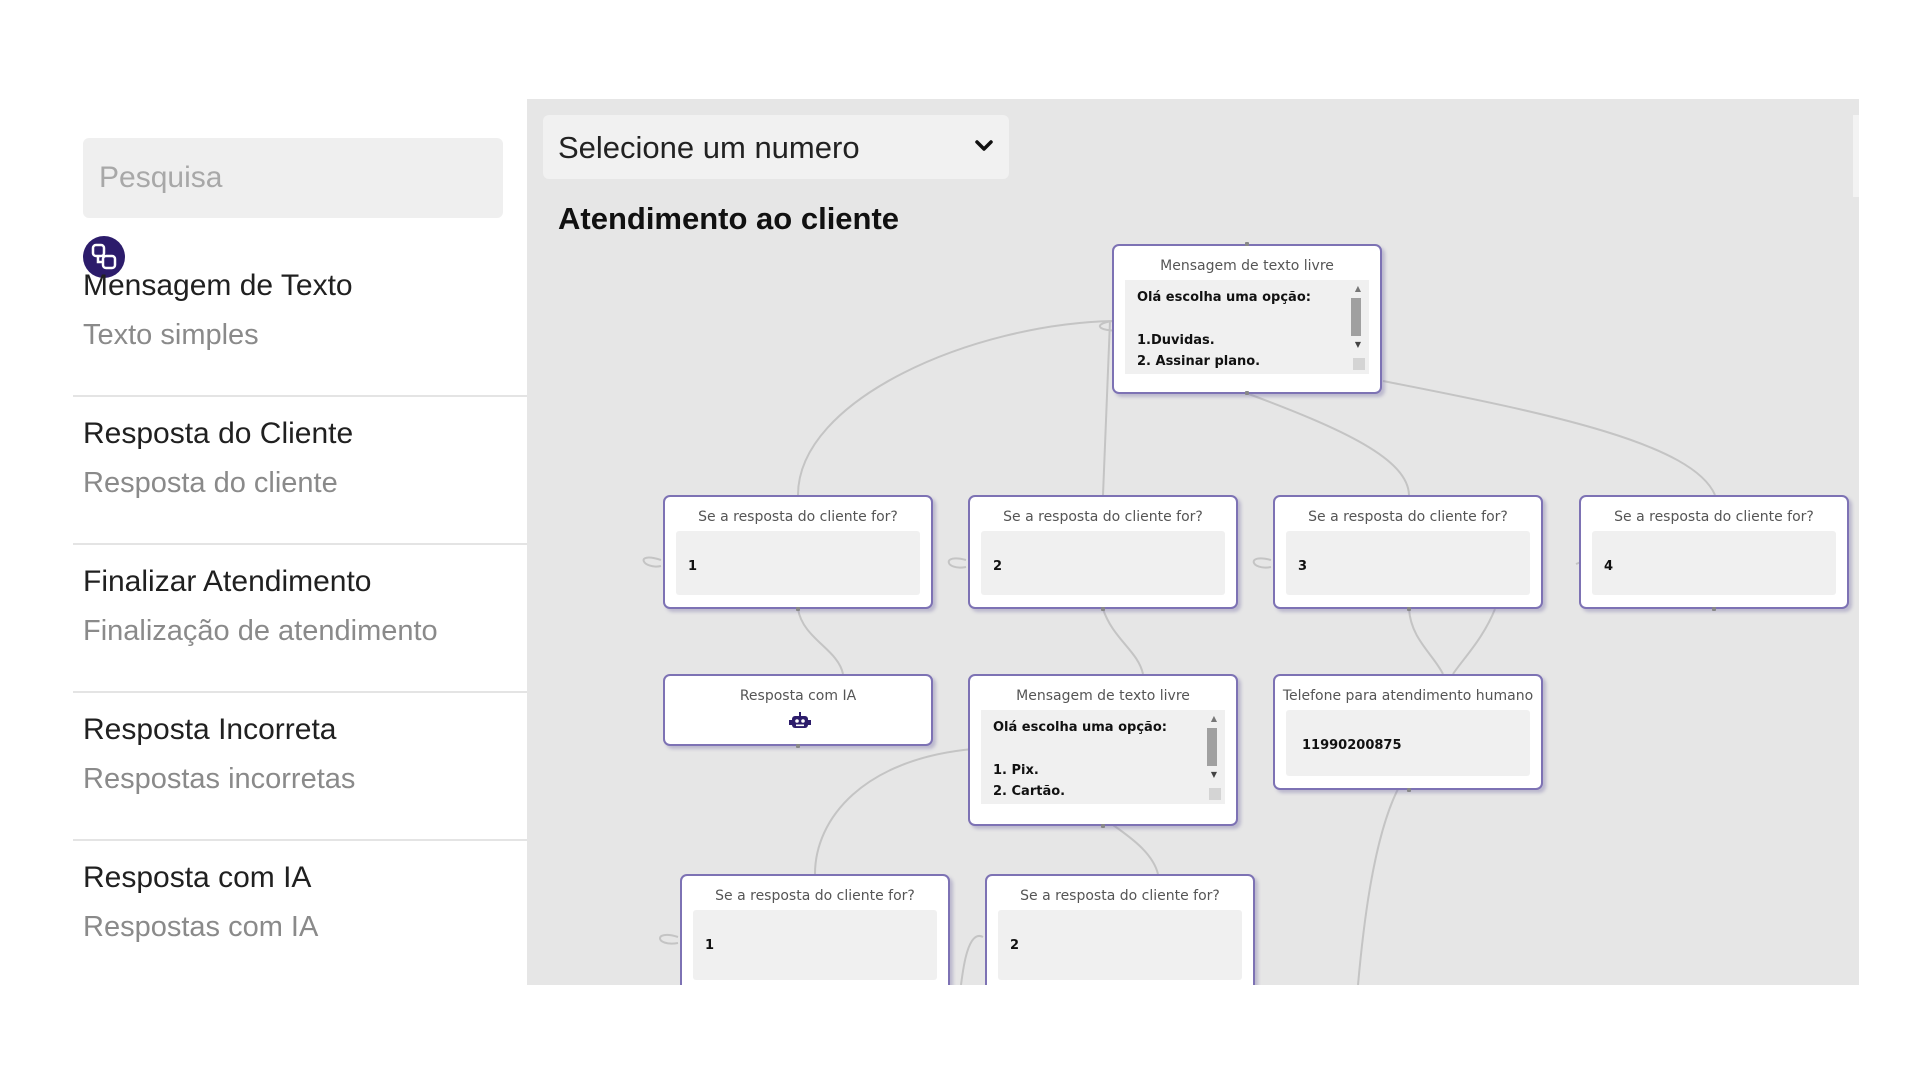  I want to click on node-title: Resposta com IA, so click(798, 696).